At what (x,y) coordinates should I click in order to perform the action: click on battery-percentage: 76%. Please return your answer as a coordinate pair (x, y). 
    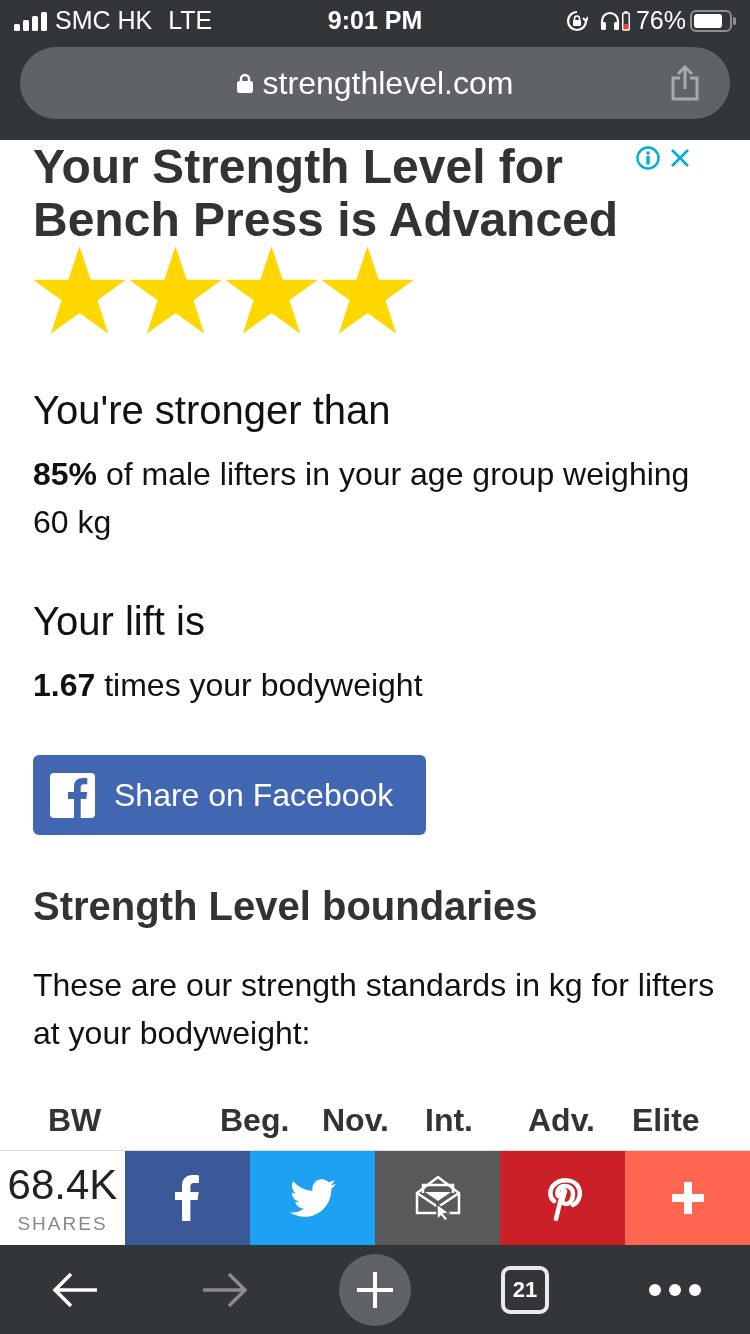
    Looking at the image, I should click on (660, 21).